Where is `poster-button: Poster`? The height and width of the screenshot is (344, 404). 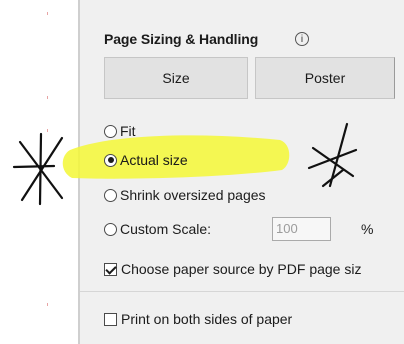 poster-button: Poster is located at coordinates (325, 78).